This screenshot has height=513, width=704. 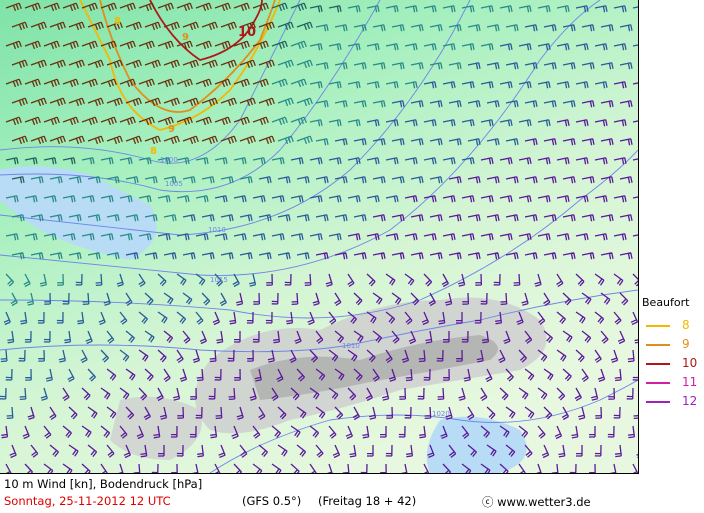 I want to click on legend-item: 8, so click(x=673, y=326).